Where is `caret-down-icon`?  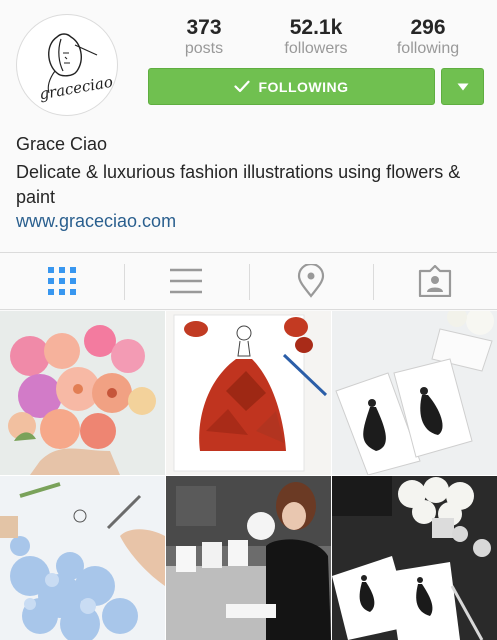 caret-down-icon is located at coordinates (462, 86).